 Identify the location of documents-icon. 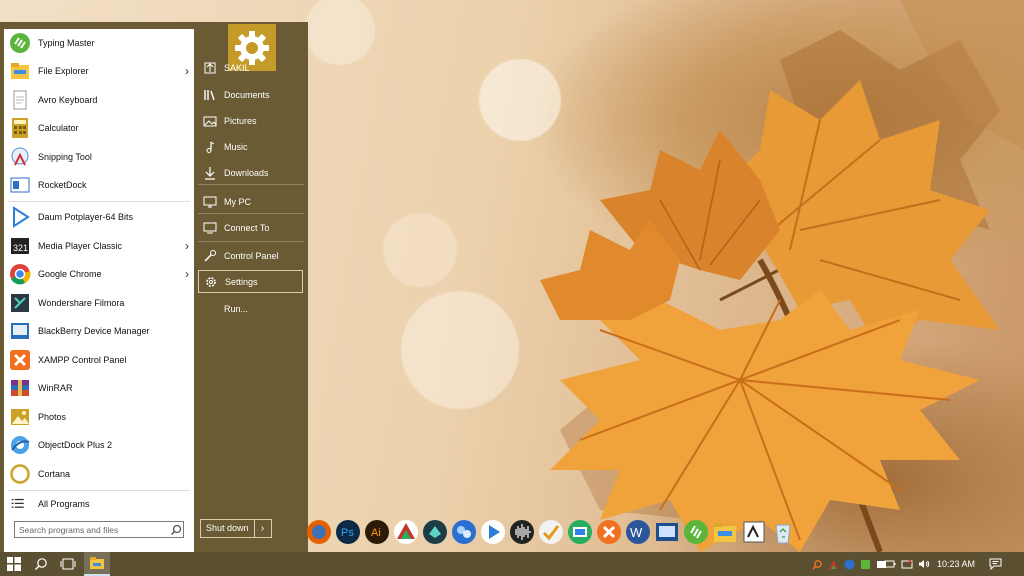
(209, 94).